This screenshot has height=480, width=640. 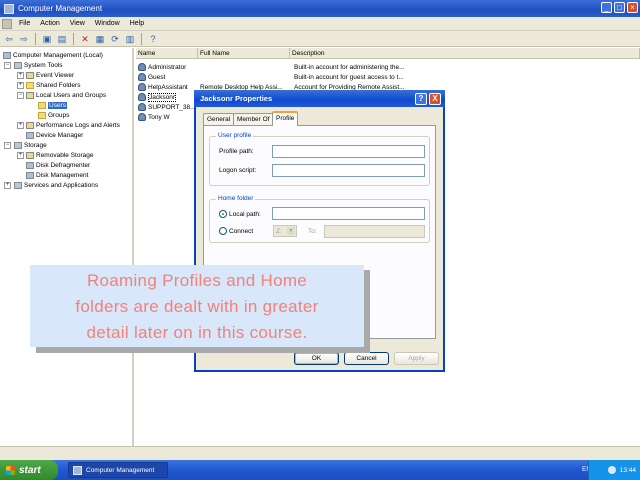 I want to click on event-viewer-icon, so click(x=30, y=75).